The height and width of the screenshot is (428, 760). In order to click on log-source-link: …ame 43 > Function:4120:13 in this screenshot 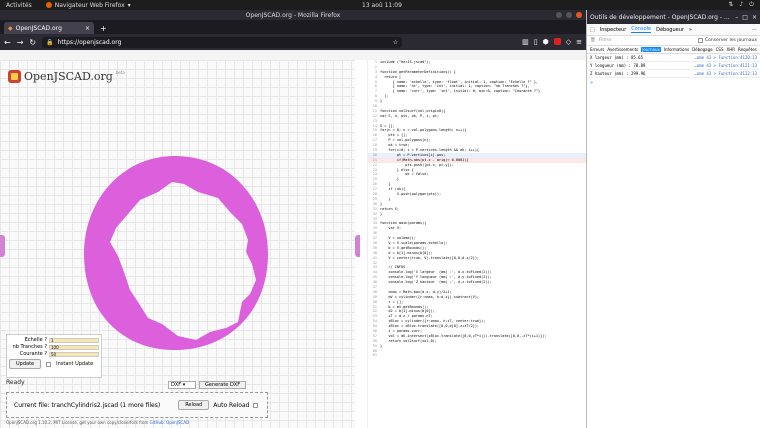, I will do `click(725, 57)`.